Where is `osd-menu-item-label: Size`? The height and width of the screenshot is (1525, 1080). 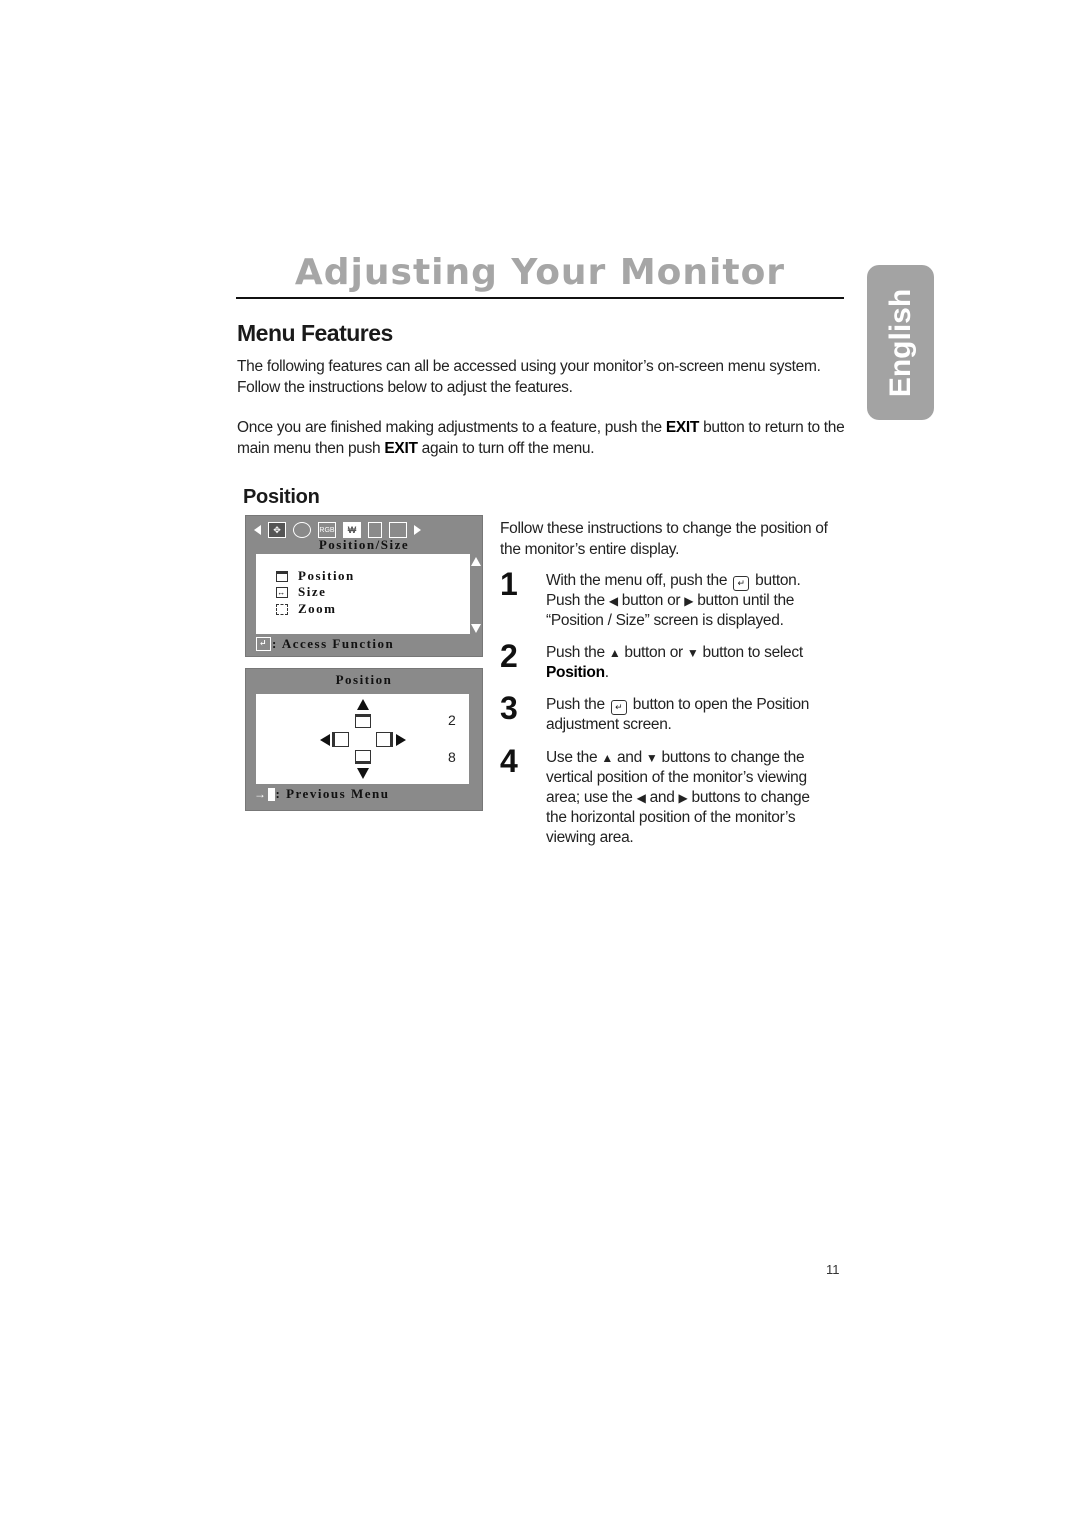
osd-menu-item-label: Size is located at coordinates (312, 591).